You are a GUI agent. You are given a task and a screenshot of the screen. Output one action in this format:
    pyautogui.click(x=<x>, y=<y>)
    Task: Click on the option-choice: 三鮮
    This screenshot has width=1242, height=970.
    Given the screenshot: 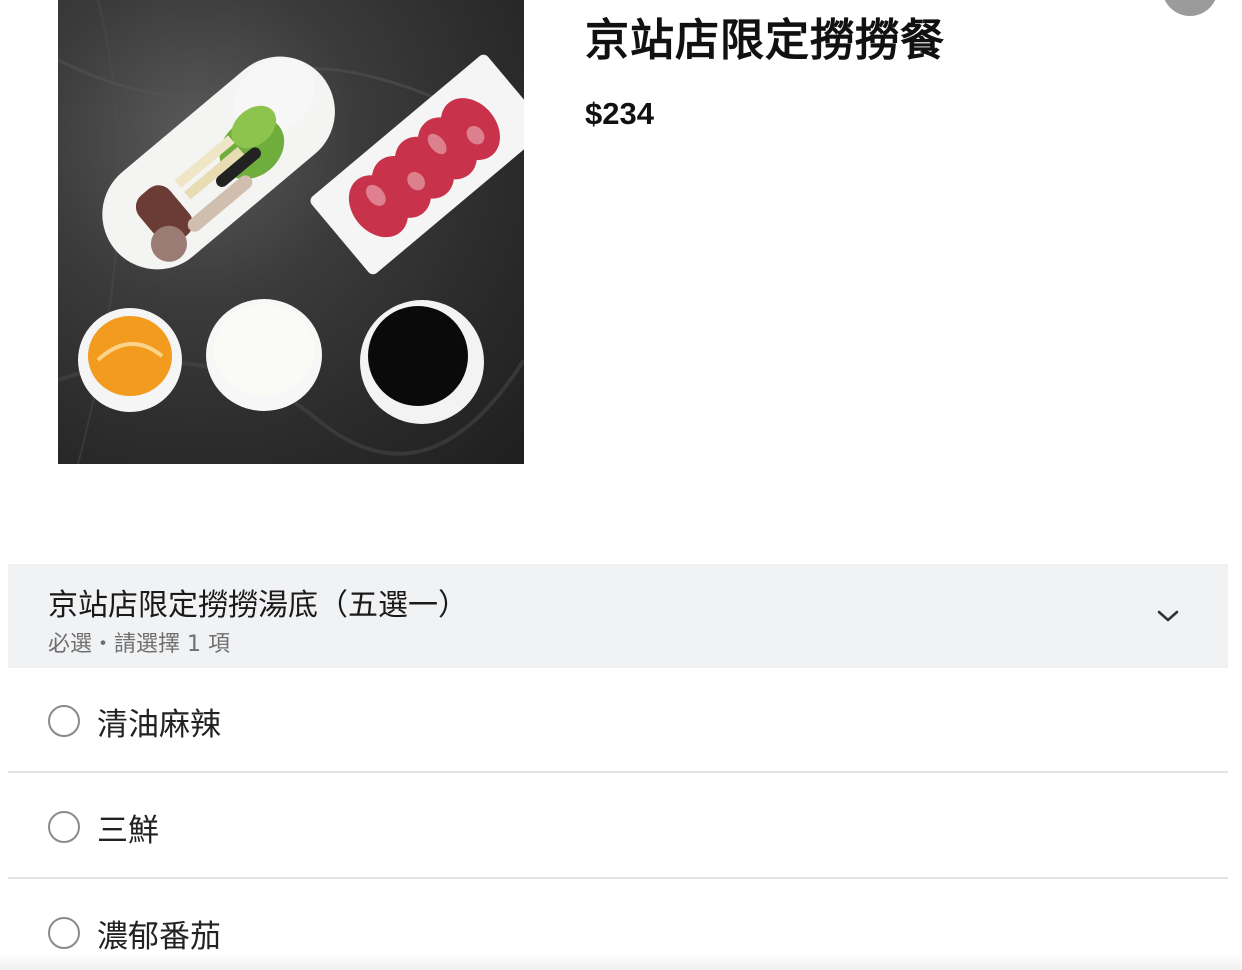 What is the action you would take?
    pyautogui.click(x=618, y=826)
    